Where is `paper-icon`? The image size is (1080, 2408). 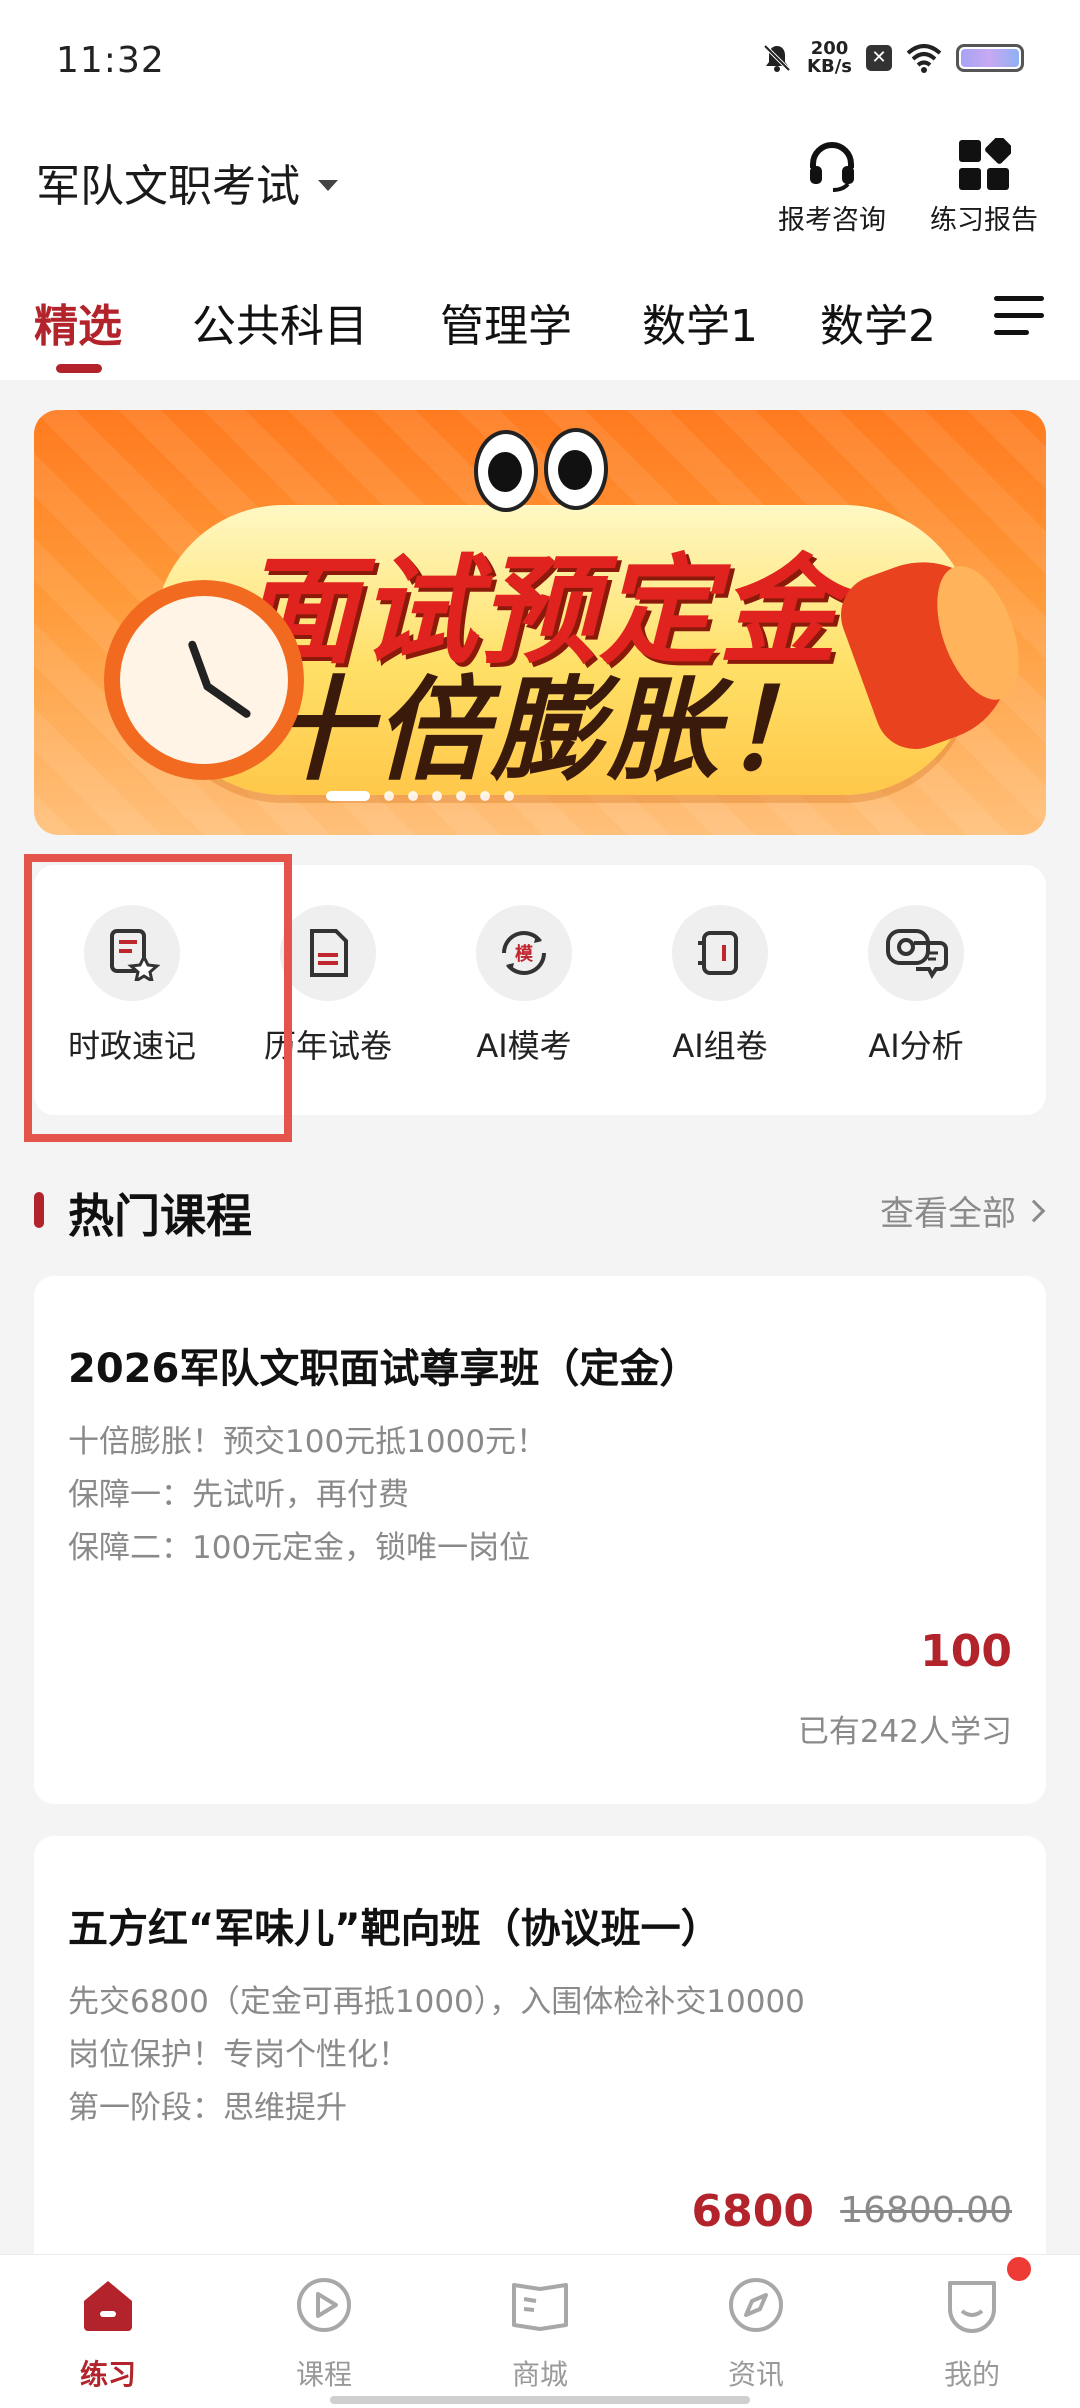 paper-icon is located at coordinates (329, 953).